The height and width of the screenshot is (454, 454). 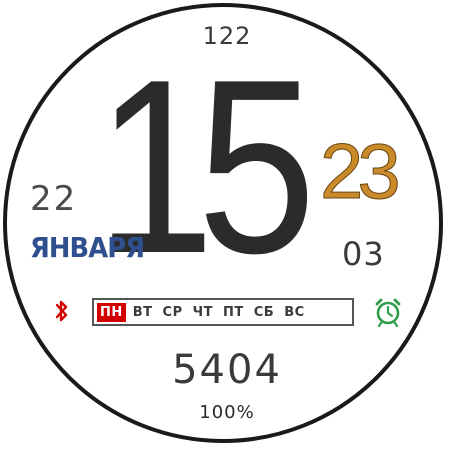 What do you see at coordinates (87, 247) in the screenshot?
I see `date-month: ЯНВАРЯ` at bounding box center [87, 247].